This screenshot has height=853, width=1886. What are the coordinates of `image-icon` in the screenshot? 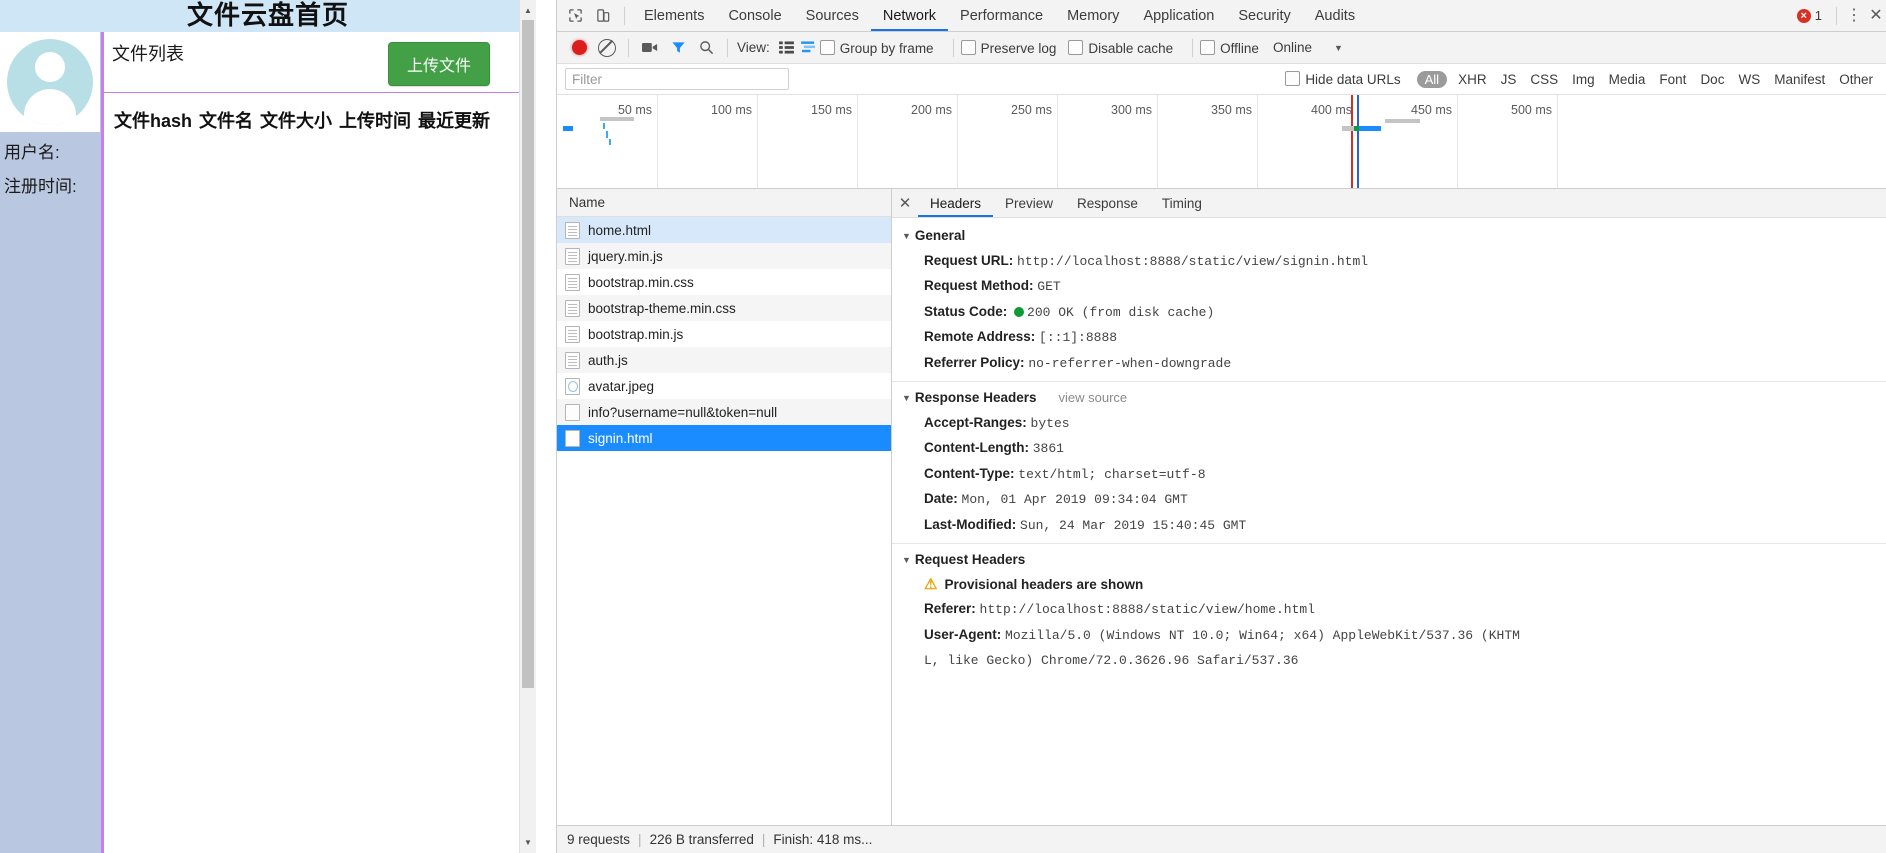 It's located at (572, 386).